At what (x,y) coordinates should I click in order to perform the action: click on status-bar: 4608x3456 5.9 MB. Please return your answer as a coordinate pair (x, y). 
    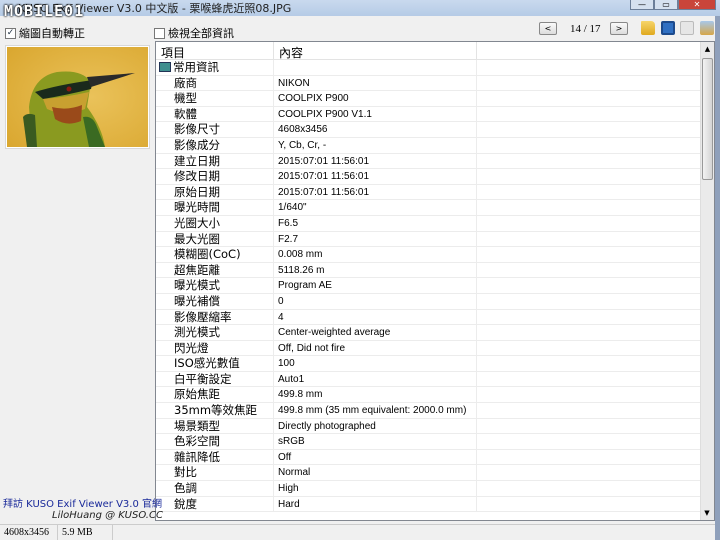
    Looking at the image, I should click on (357, 532).